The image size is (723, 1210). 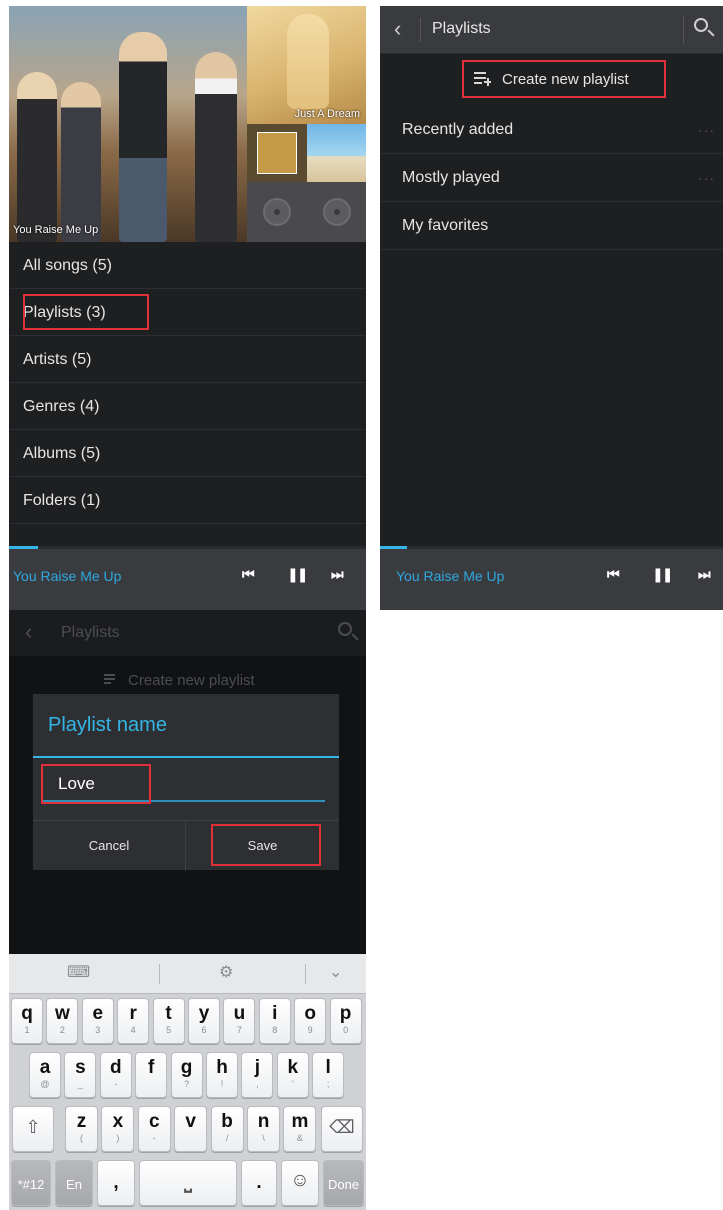 What do you see at coordinates (151, 1075) in the screenshot?
I see `key-f: f` at bounding box center [151, 1075].